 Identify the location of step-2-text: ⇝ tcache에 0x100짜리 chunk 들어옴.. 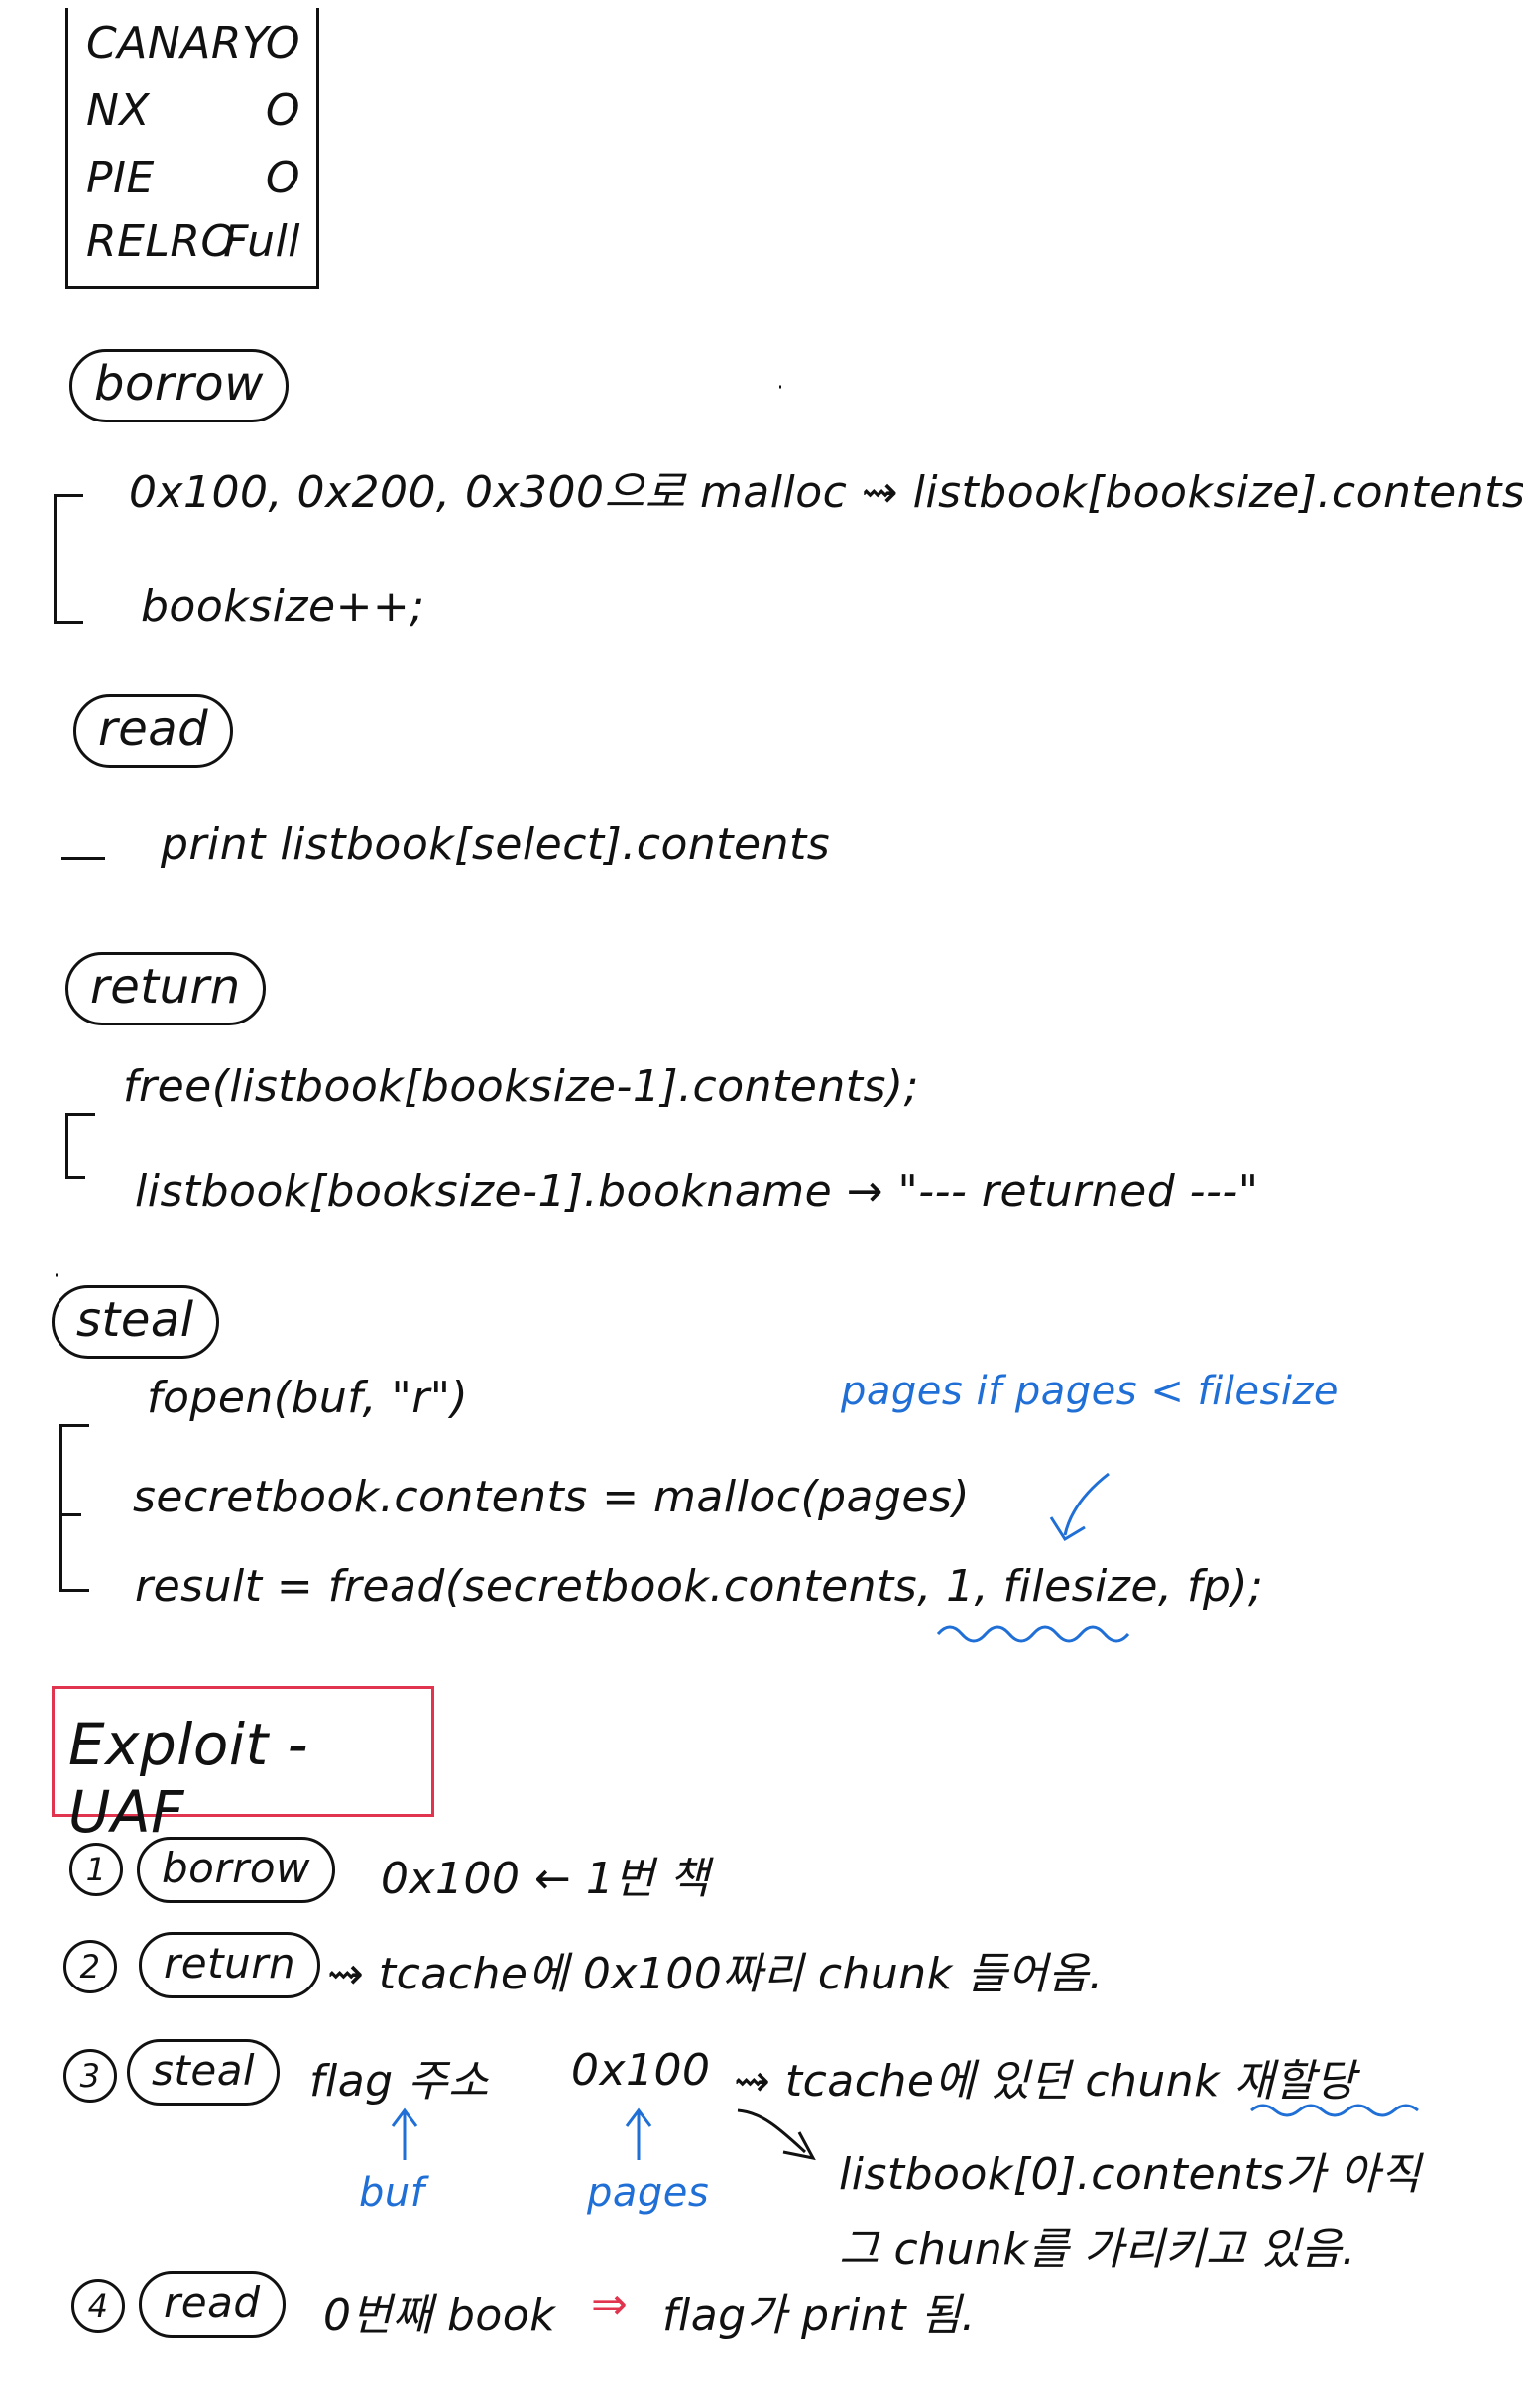
(715, 1974).